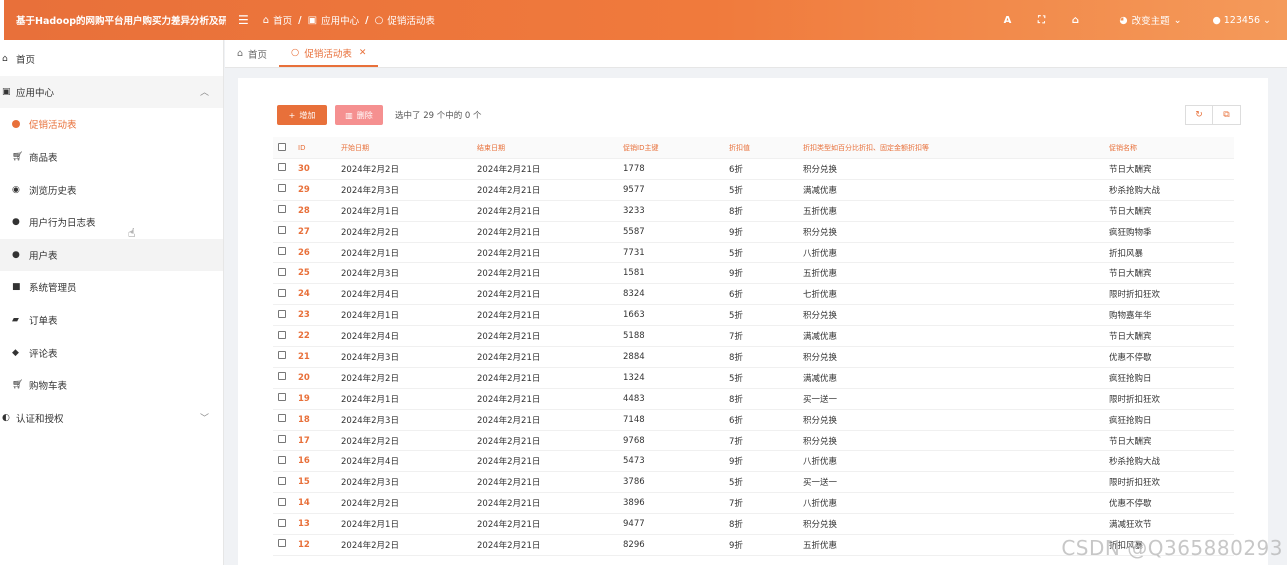  What do you see at coordinates (676, 148) in the screenshot?
I see `column-header-promo-id: 促销ID主键` at bounding box center [676, 148].